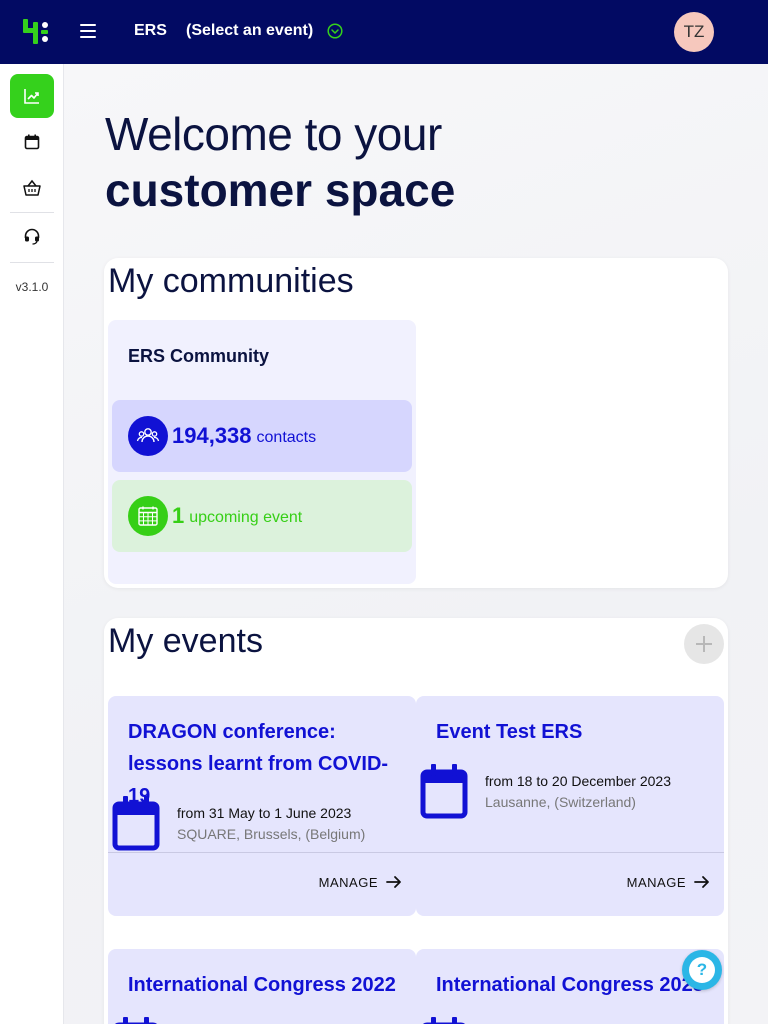  Describe the element at coordinates (286, 437) in the screenshot. I see `contacts-label: contacts` at that location.